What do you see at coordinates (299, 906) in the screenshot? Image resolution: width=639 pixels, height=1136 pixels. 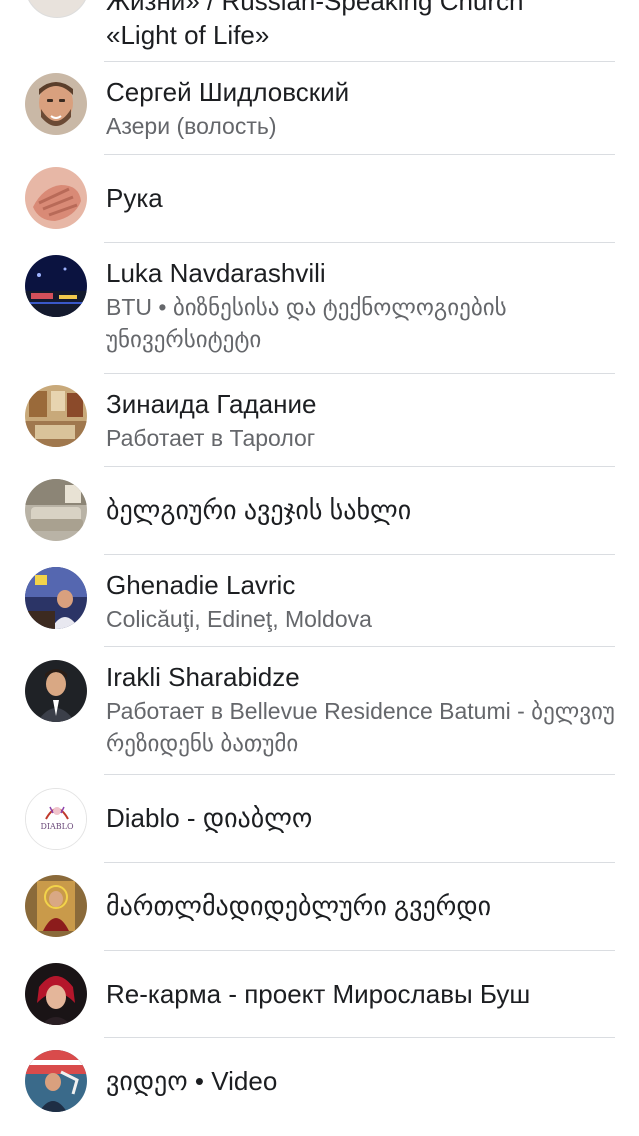 I see `item-name: მართლმადიდებლური გვერდი` at bounding box center [299, 906].